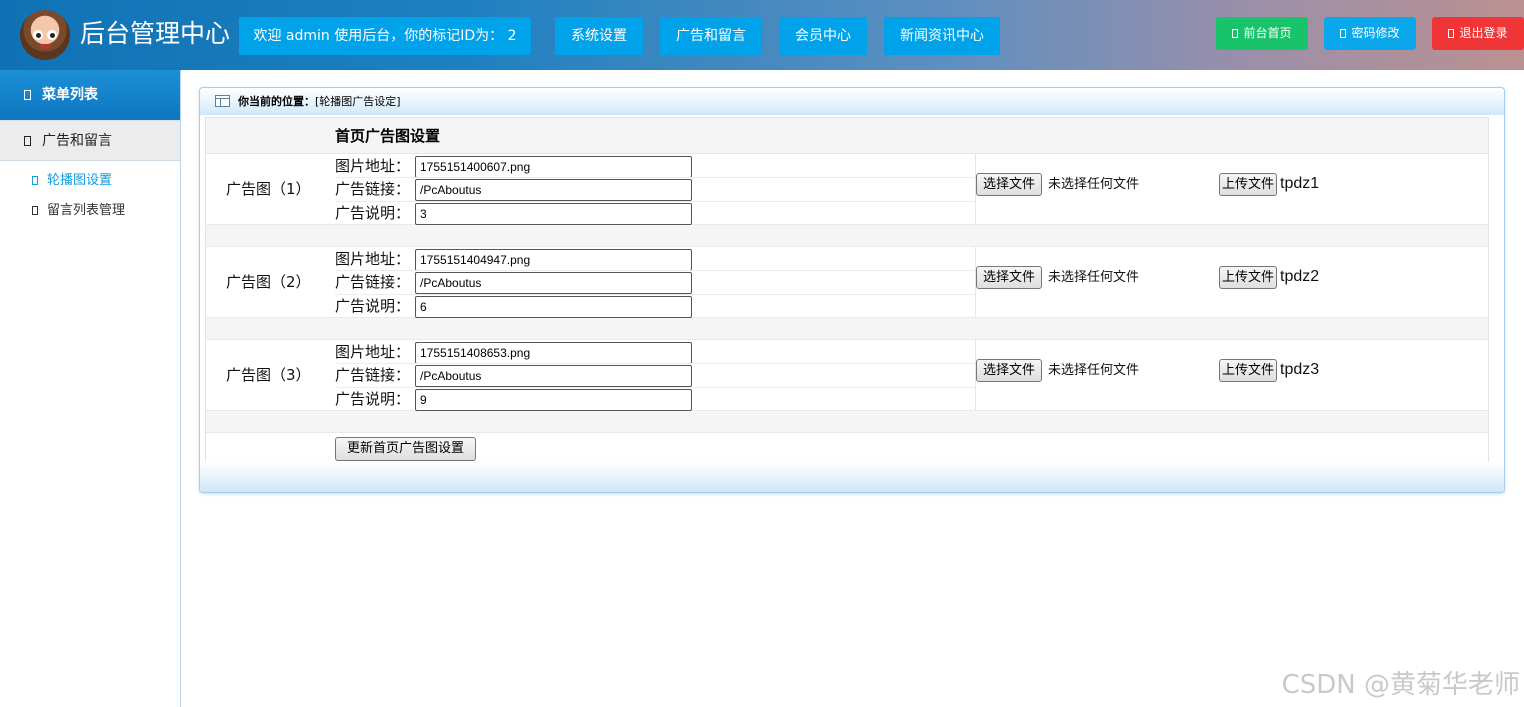  What do you see at coordinates (1400, 685) in the screenshot?
I see `watermark: CSDN @黄菊华老师` at bounding box center [1400, 685].